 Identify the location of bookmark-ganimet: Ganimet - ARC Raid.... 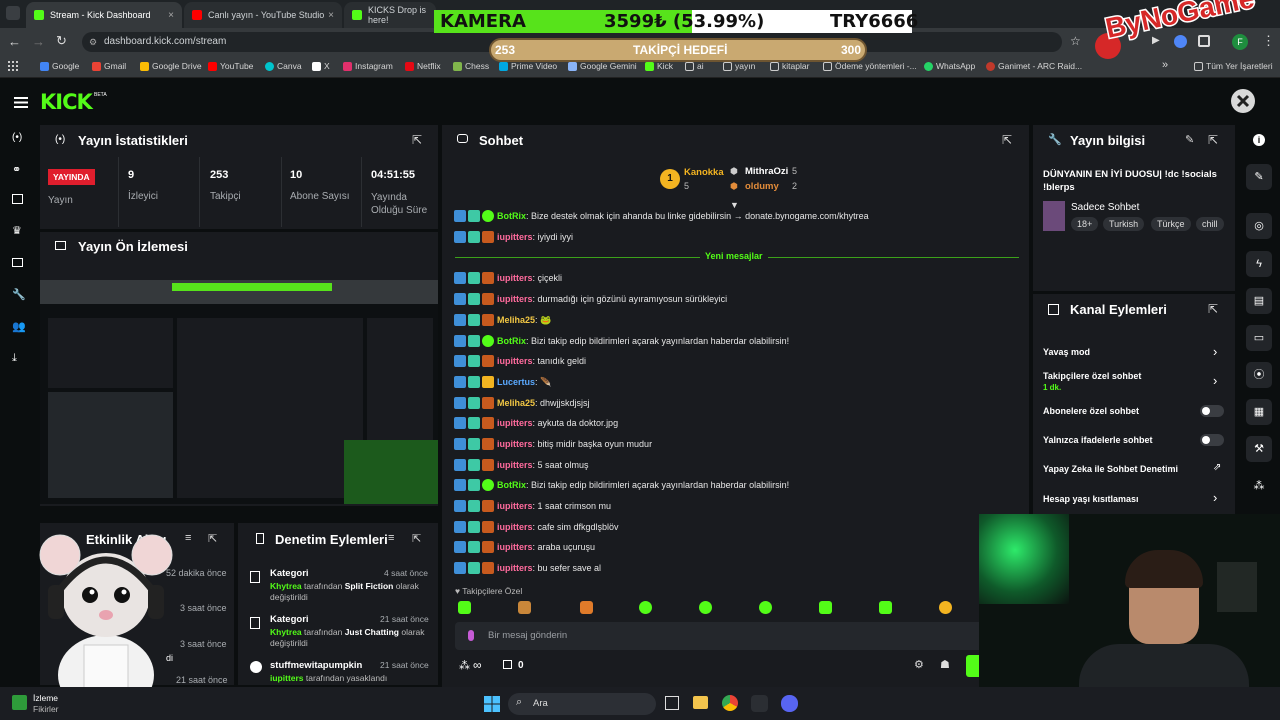
(1034, 66).